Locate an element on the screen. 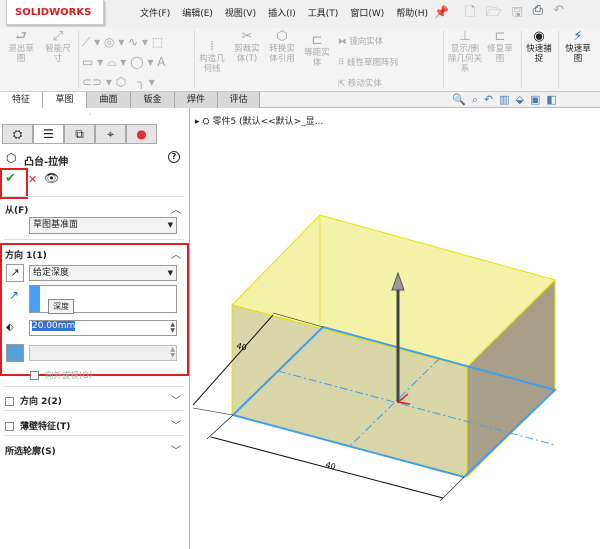 Image resolution: width=600 pixels, height=549 pixels. help-button: ? is located at coordinates (174, 157).